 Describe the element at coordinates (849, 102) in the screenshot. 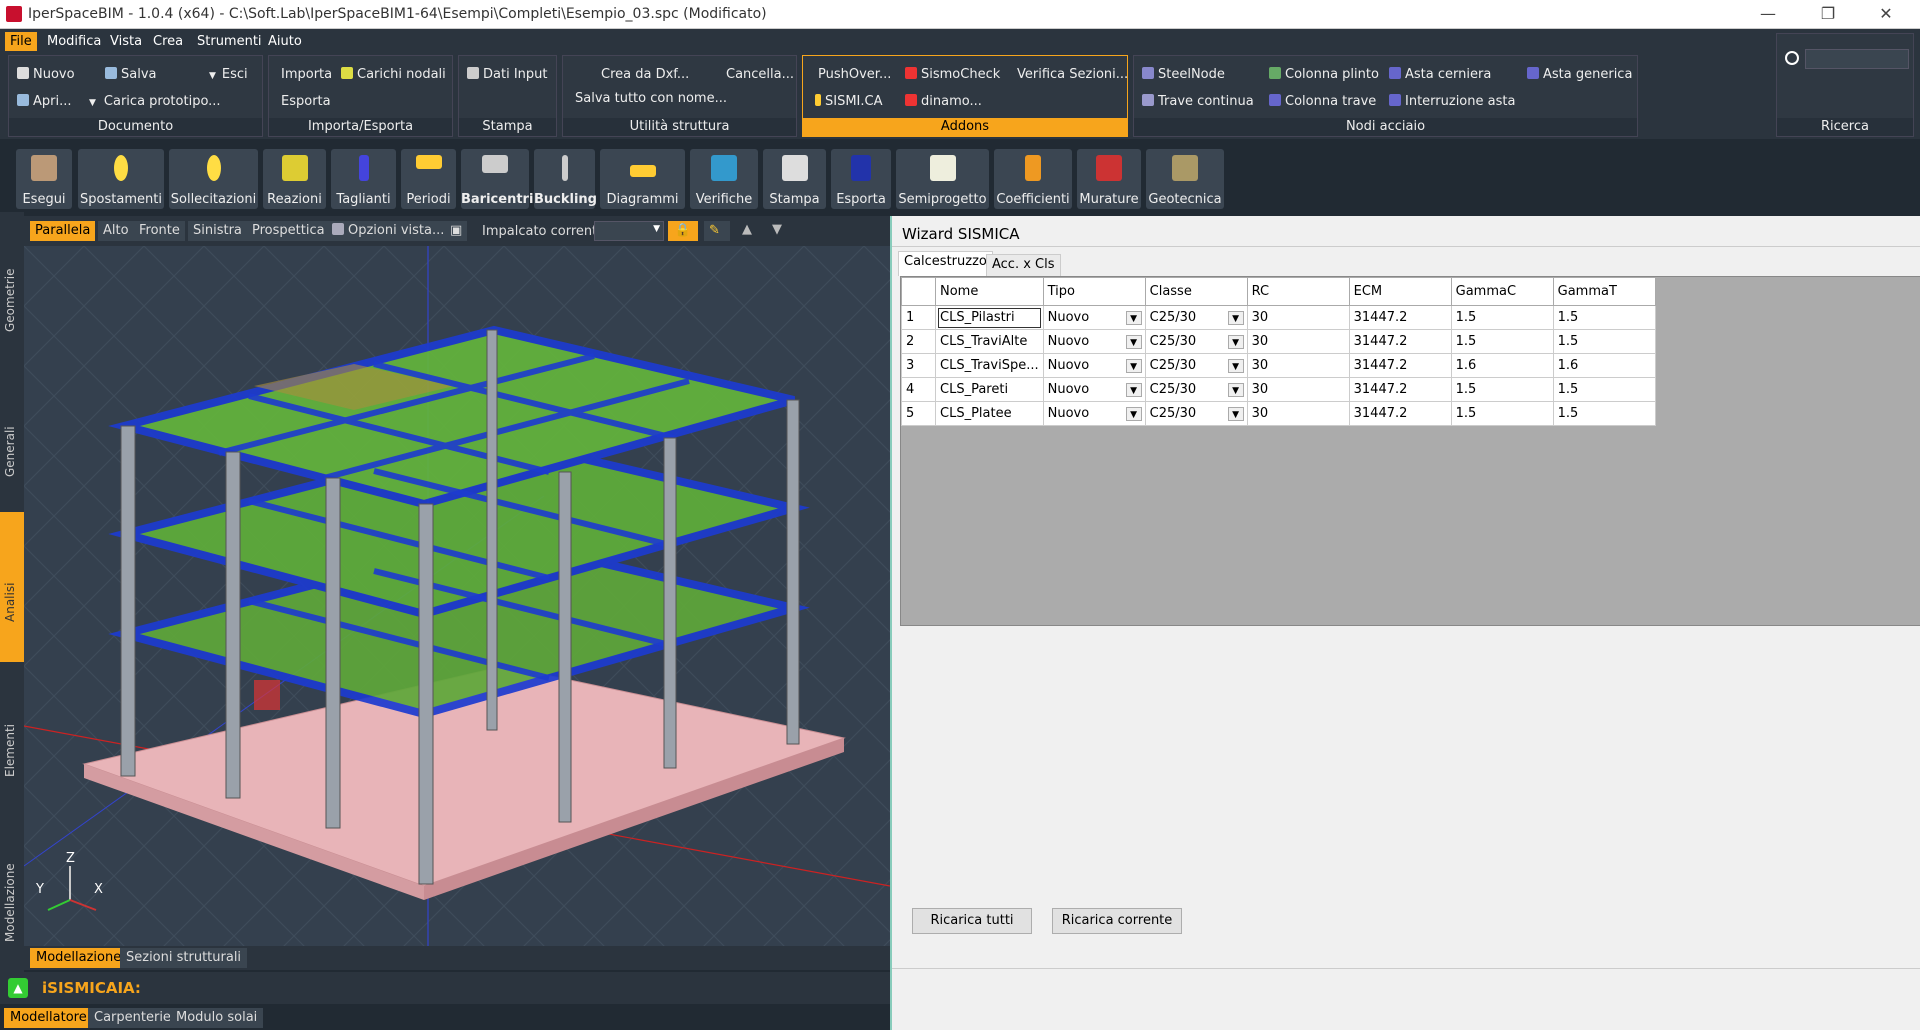

I see `sismica-button: SISMI.CA` at that location.